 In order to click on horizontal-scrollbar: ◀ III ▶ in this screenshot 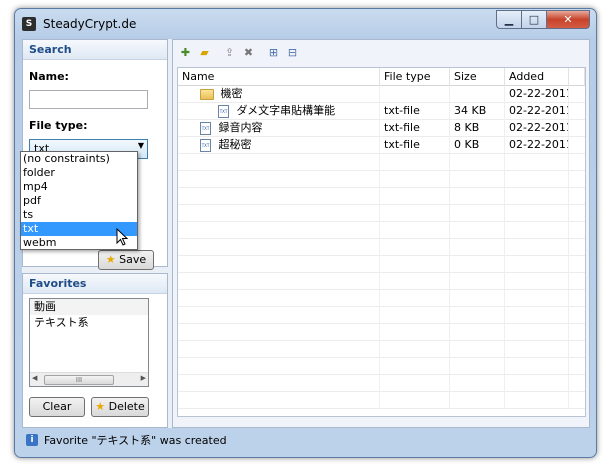, I will do `click(89, 379)`.